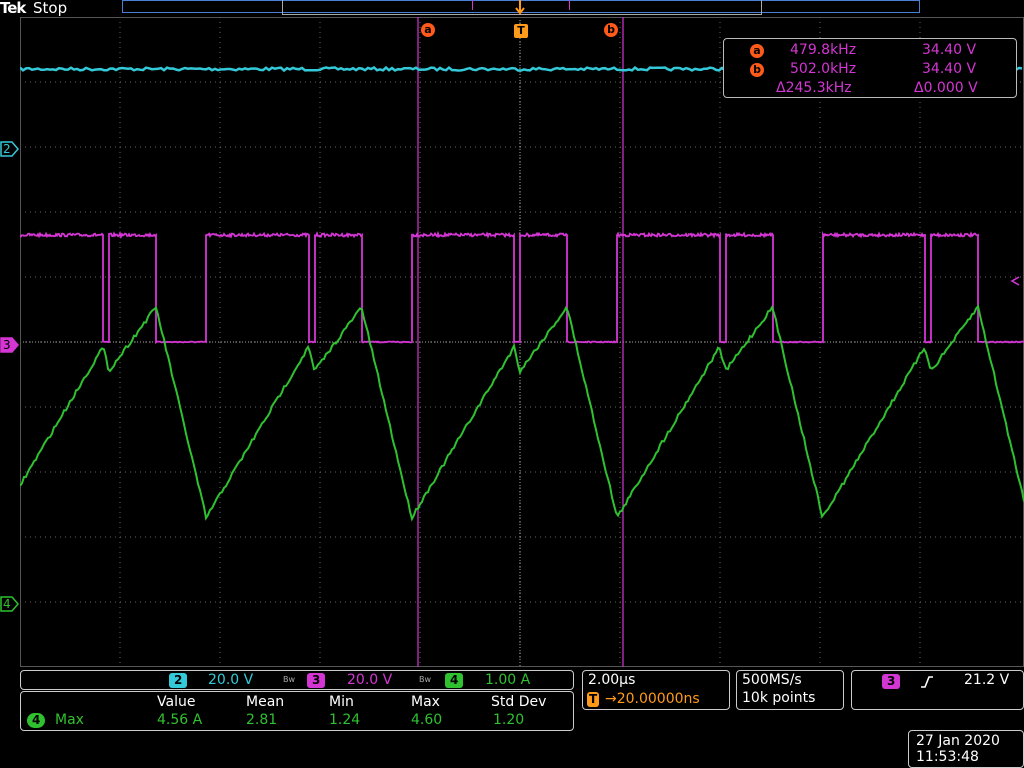 The width and height of the screenshot is (1024, 768). I want to click on trigger-panel: 3 21.2 V, so click(937, 690).